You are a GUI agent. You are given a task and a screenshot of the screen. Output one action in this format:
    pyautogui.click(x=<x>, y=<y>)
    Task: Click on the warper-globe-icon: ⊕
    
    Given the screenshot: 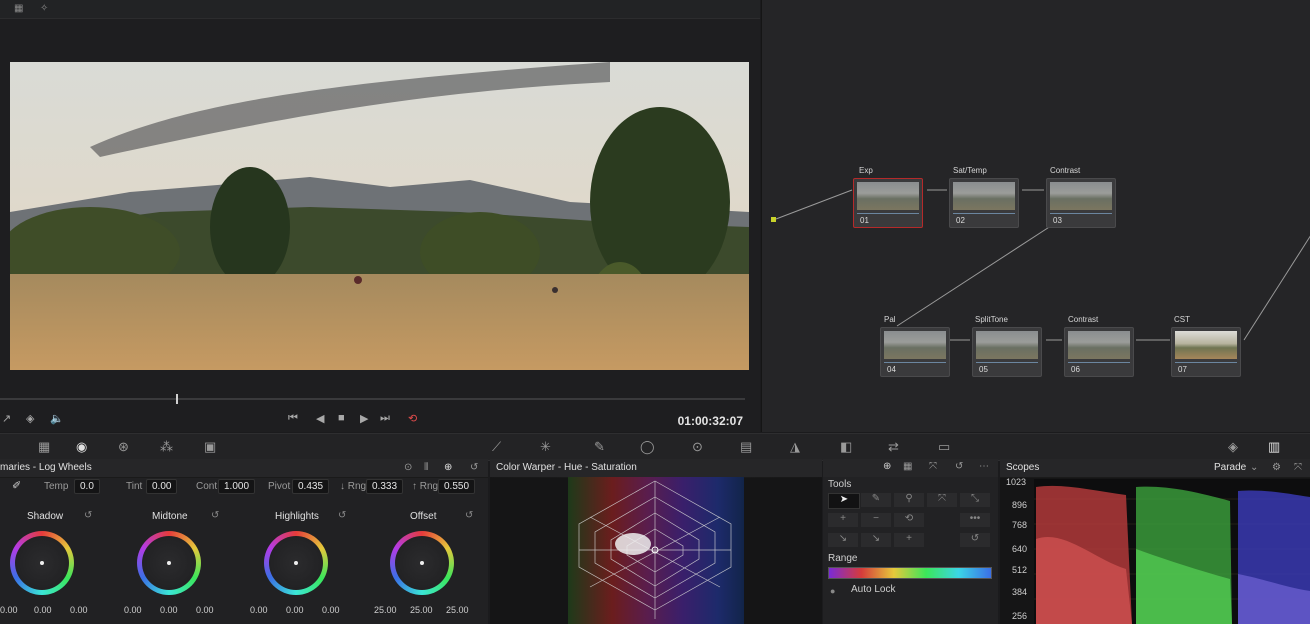 What is the action you would take?
    pyautogui.click(x=887, y=466)
    